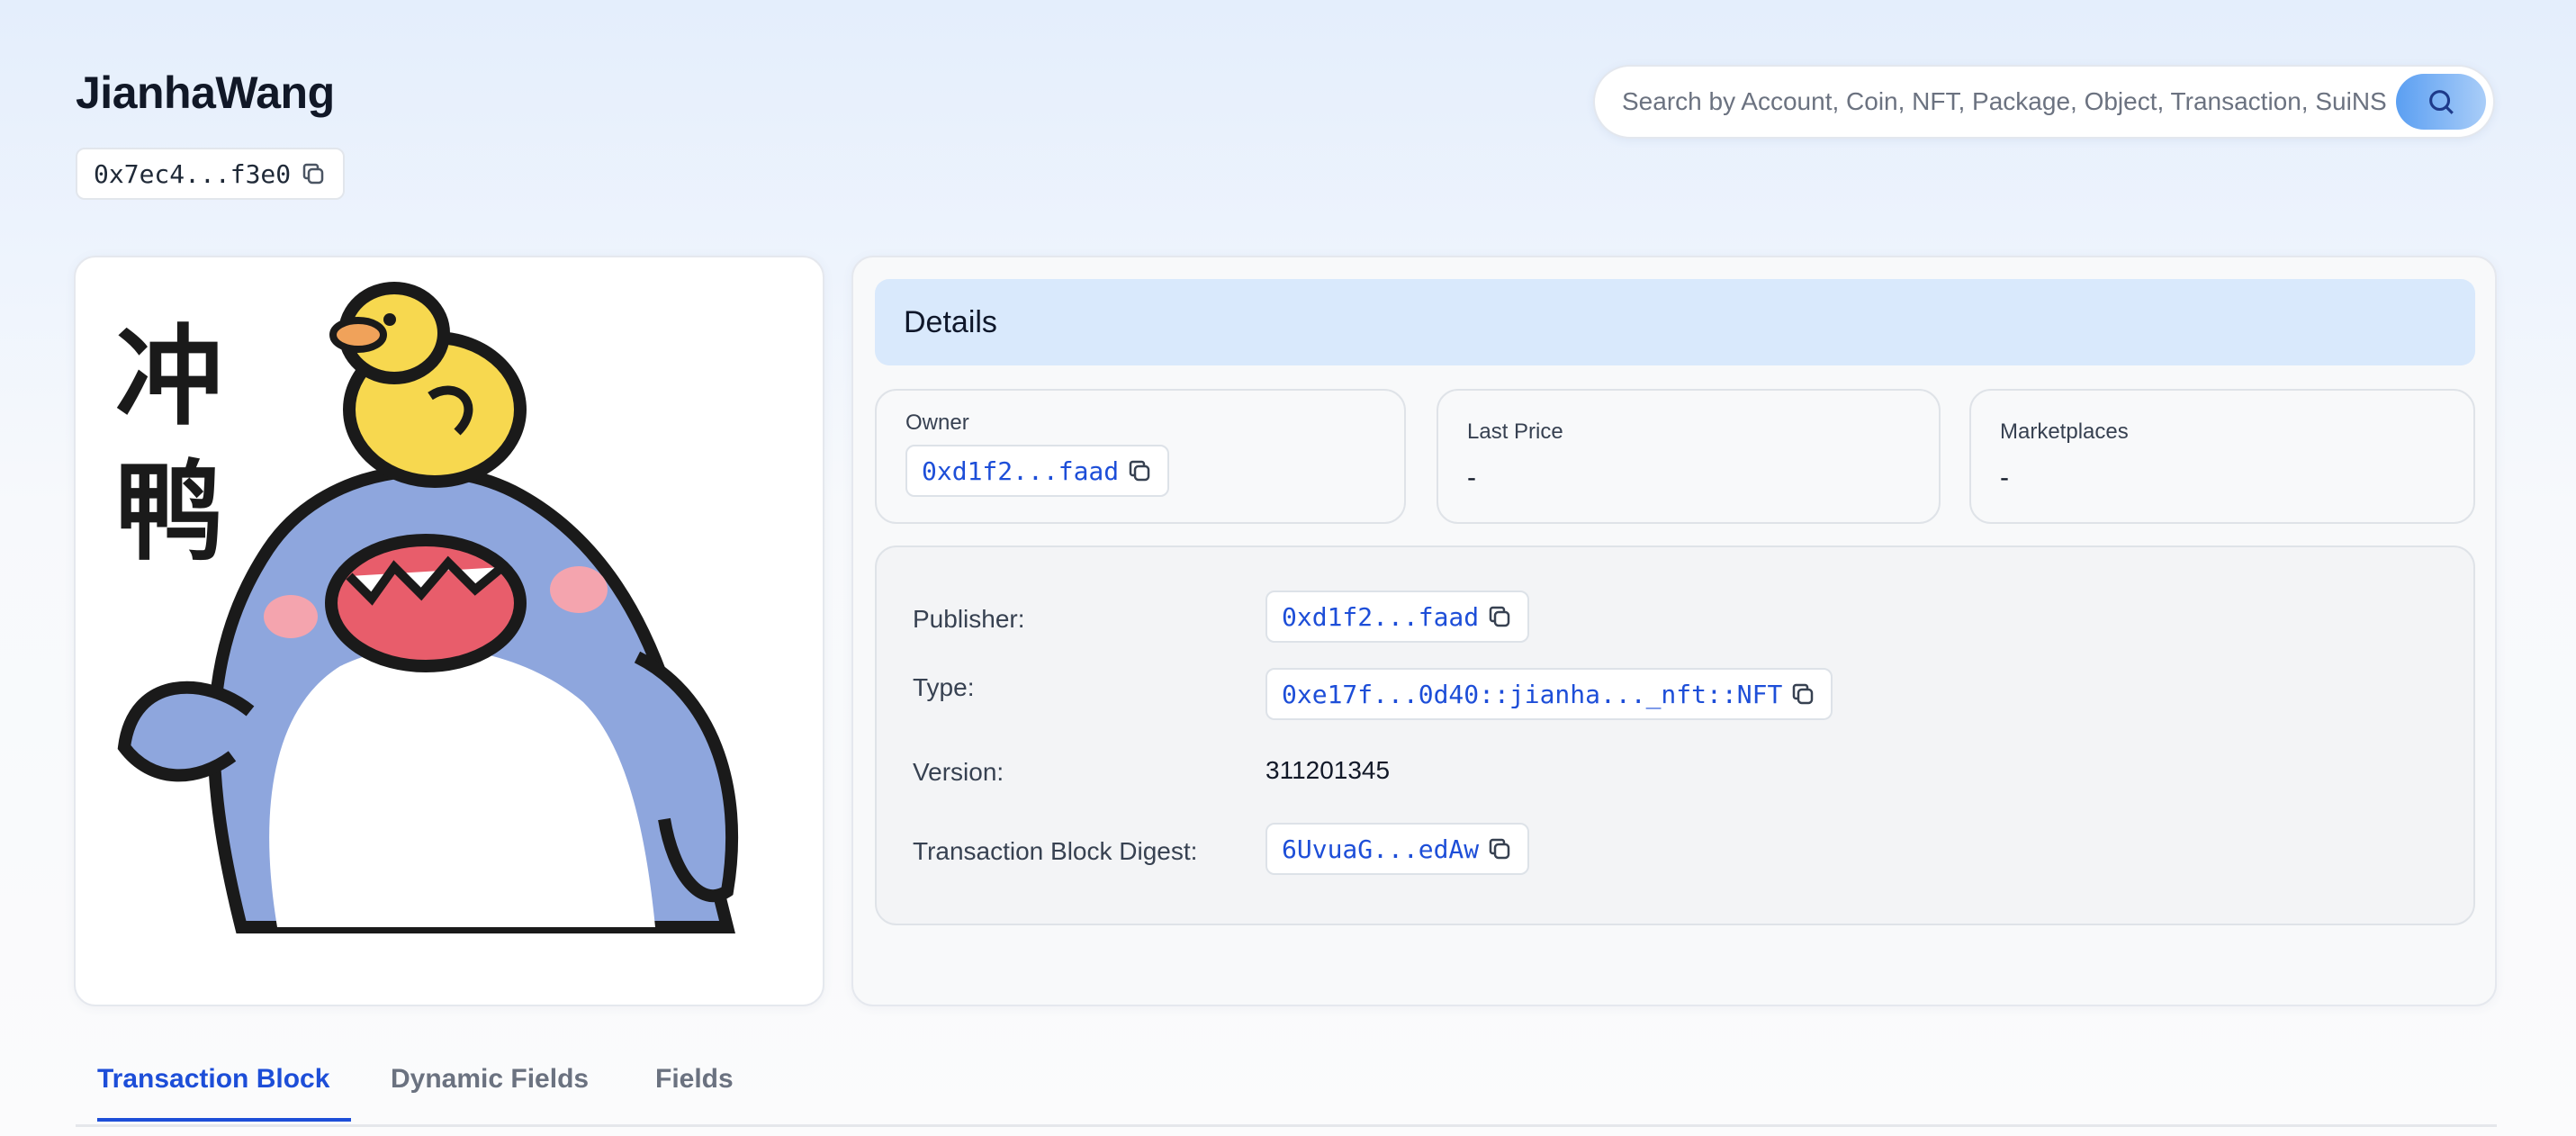 This screenshot has height=1136, width=2576. I want to click on page-title: JianhaWang, so click(205, 93).